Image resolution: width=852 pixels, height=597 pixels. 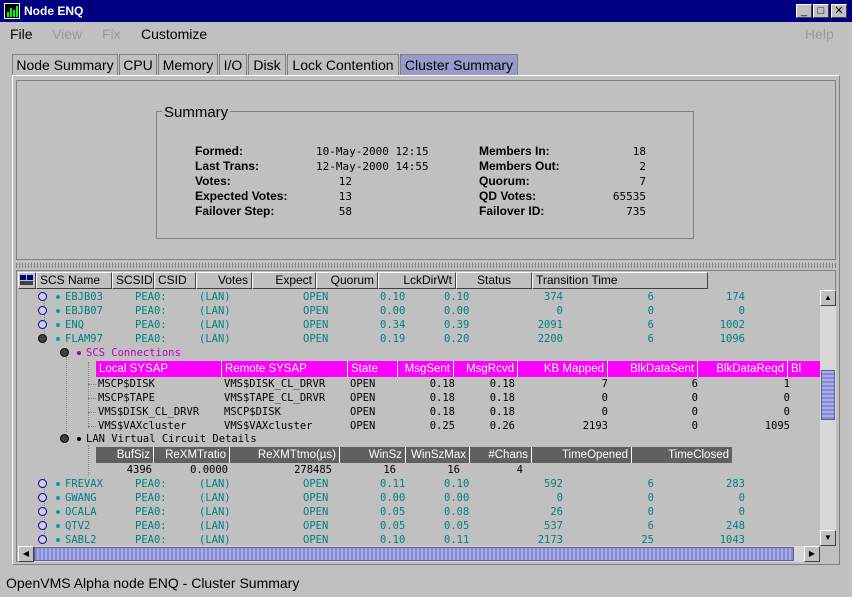 What do you see at coordinates (125, 455) in the screenshot?
I see `header-bufsiz: BufSiz` at bounding box center [125, 455].